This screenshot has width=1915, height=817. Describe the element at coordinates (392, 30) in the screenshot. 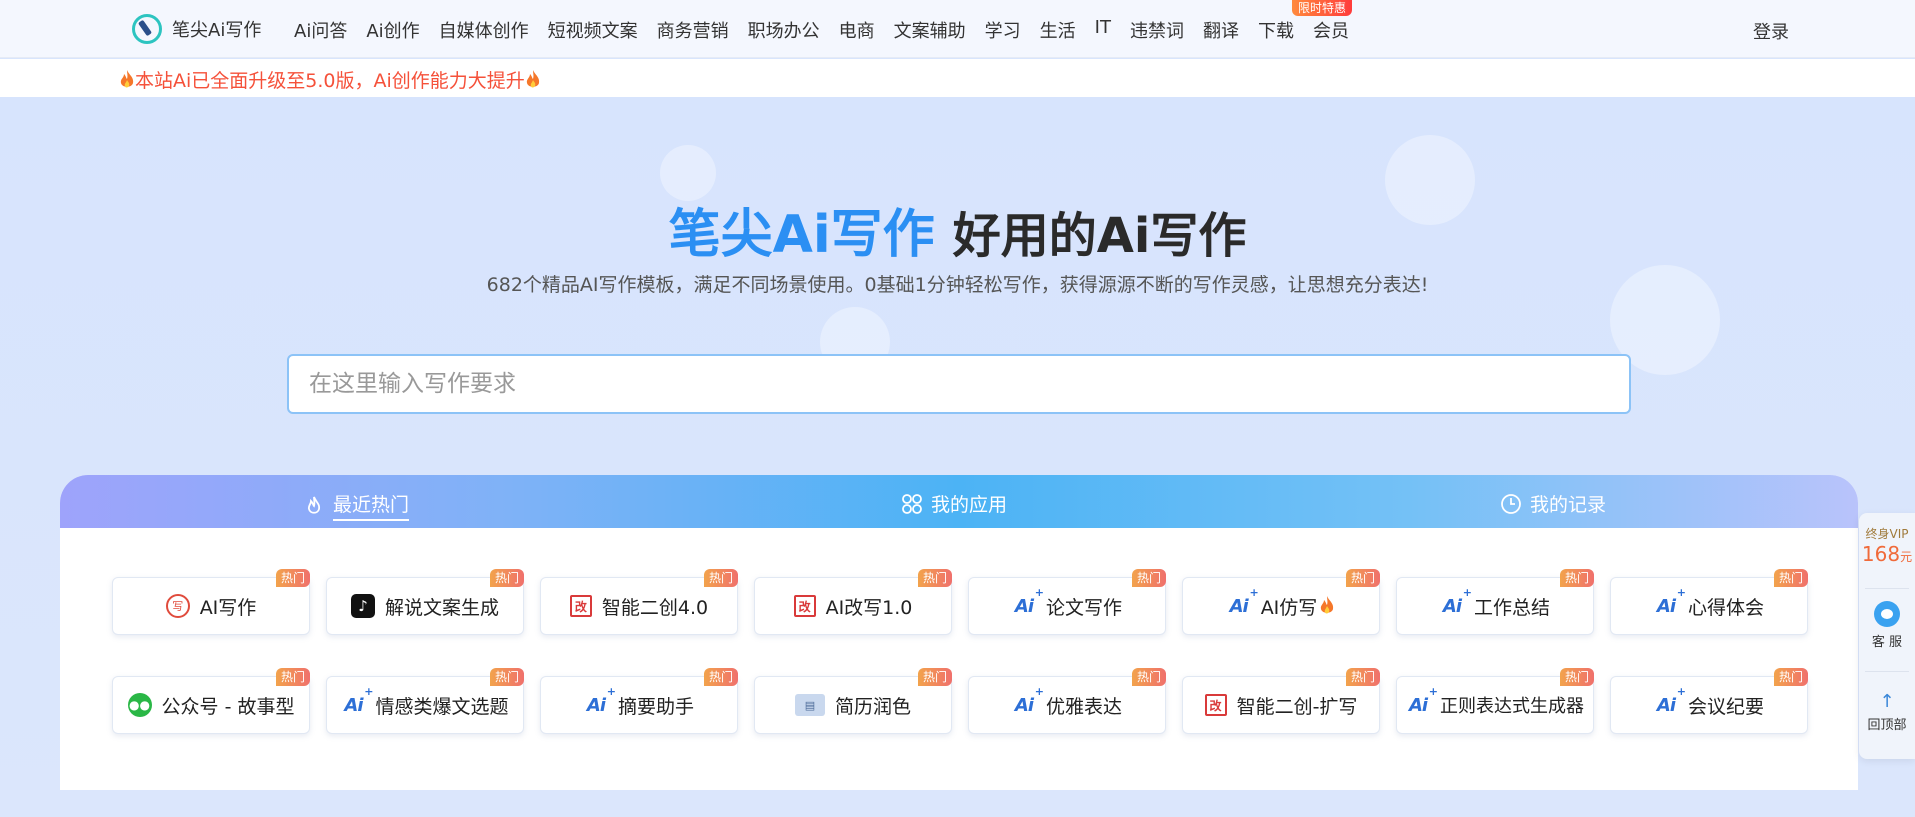

I see `nav-item-ai-create: Ai创作` at that location.